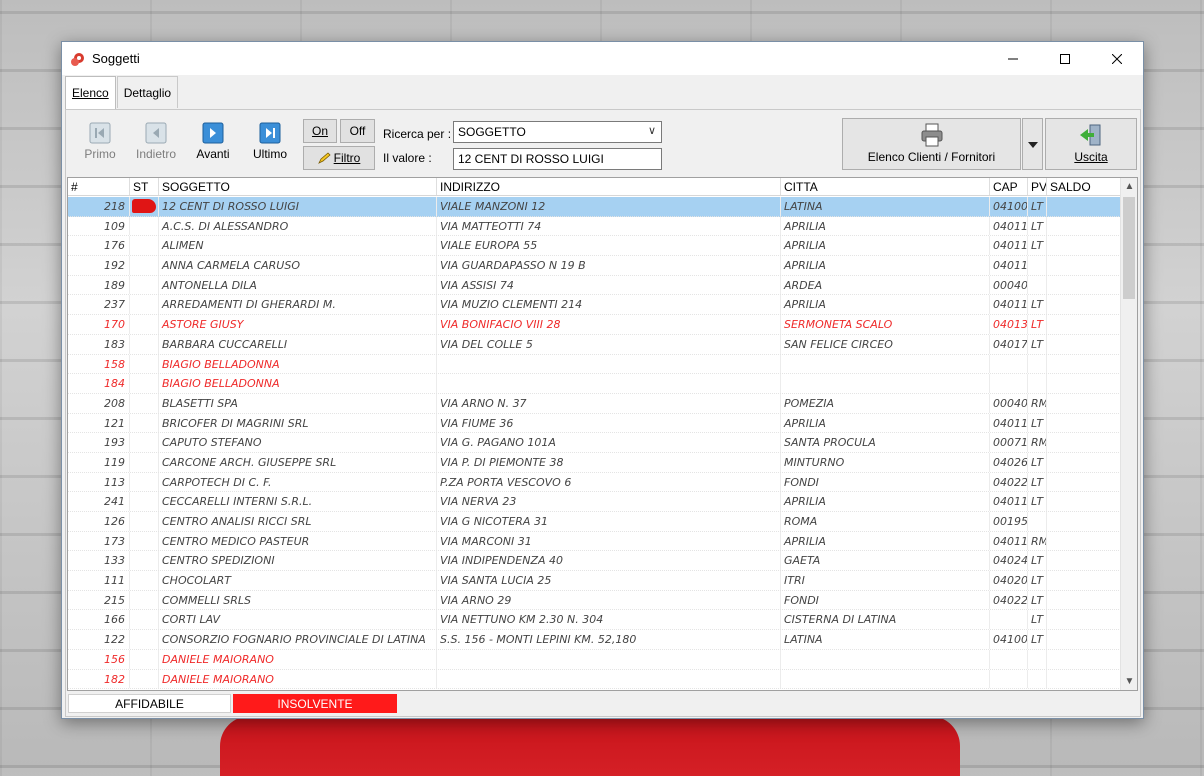 The height and width of the screenshot is (776, 1204). What do you see at coordinates (1084, 186) in the screenshot?
I see `header-saldo: SALDO` at bounding box center [1084, 186].